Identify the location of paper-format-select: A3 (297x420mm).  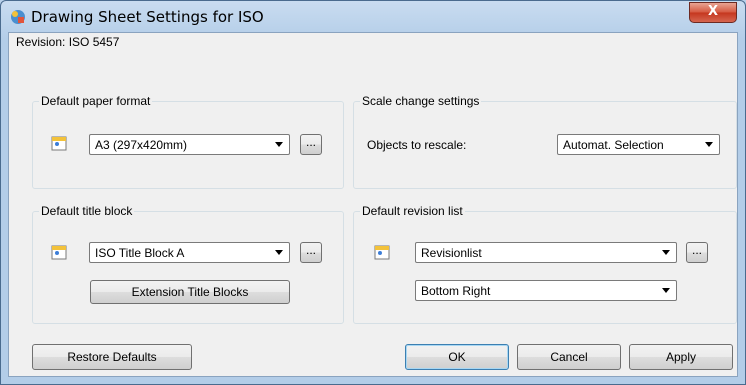
(189, 144).